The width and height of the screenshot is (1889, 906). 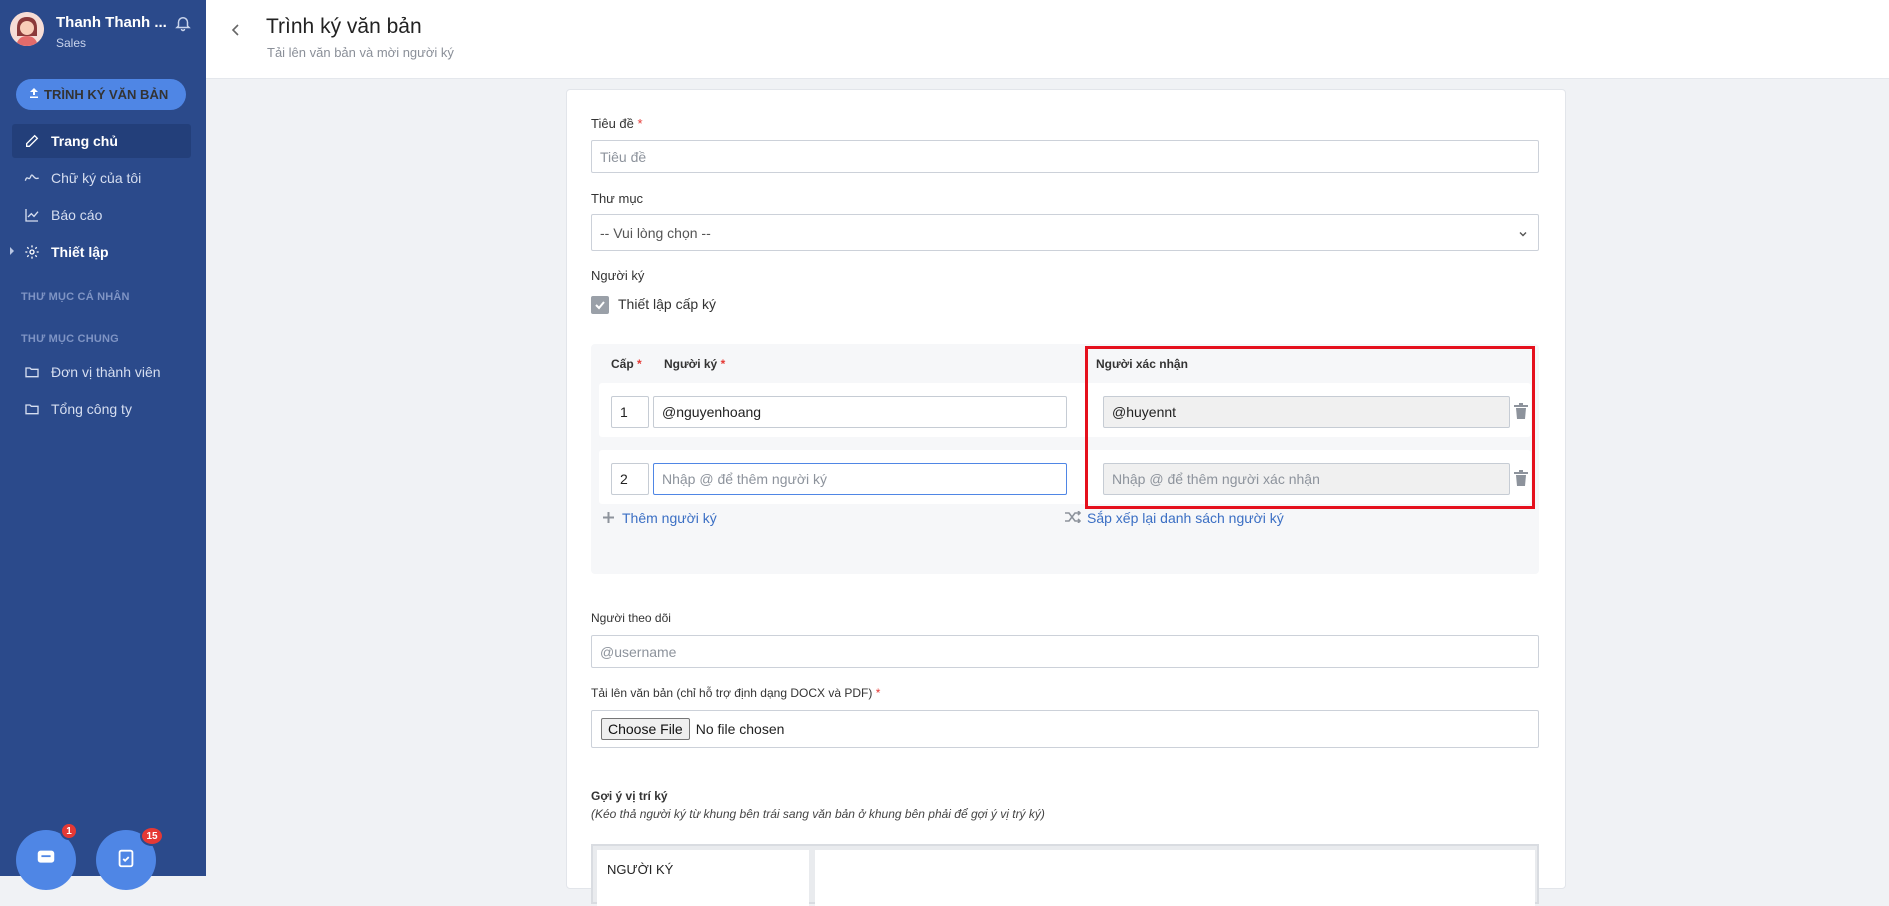 What do you see at coordinates (32, 178) in the screenshot?
I see `signature-icon` at bounding box center [32, 178].